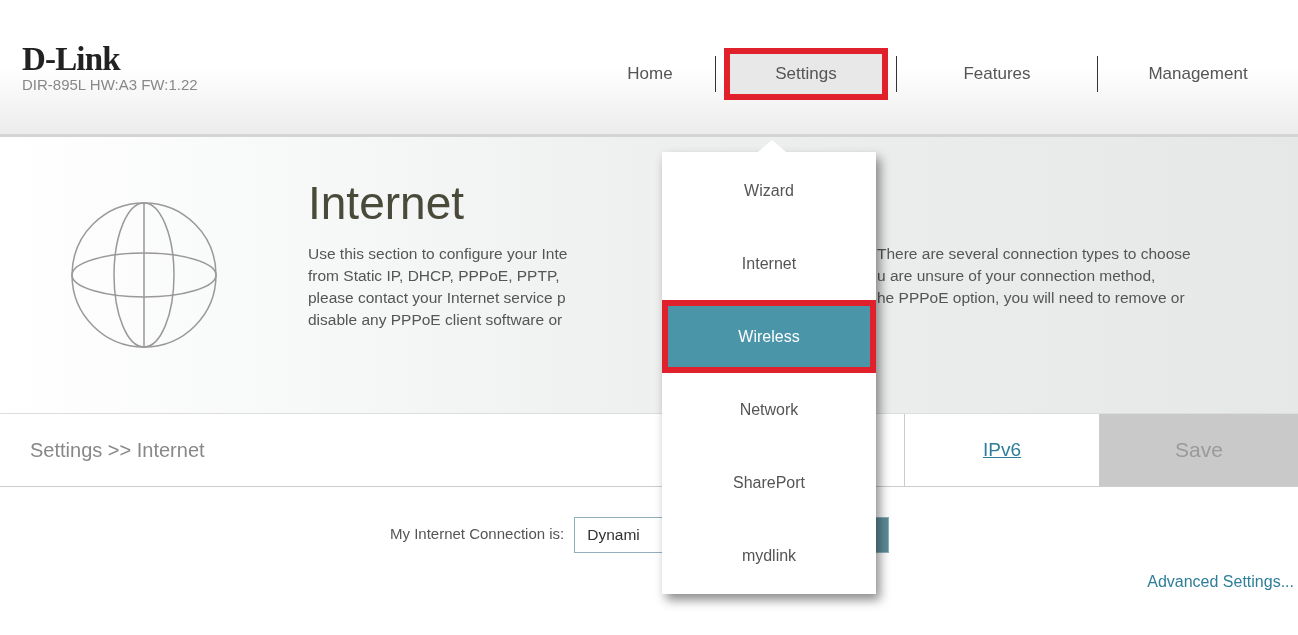 This screenshot has height=635, width=1298. I want to click on ipv6-link: IPv6, so click(1002, 450).